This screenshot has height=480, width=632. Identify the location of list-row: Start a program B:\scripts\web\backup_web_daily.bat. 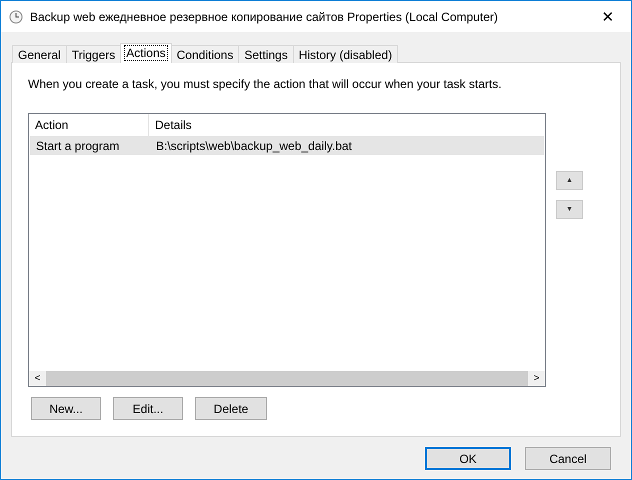
(287, 145).